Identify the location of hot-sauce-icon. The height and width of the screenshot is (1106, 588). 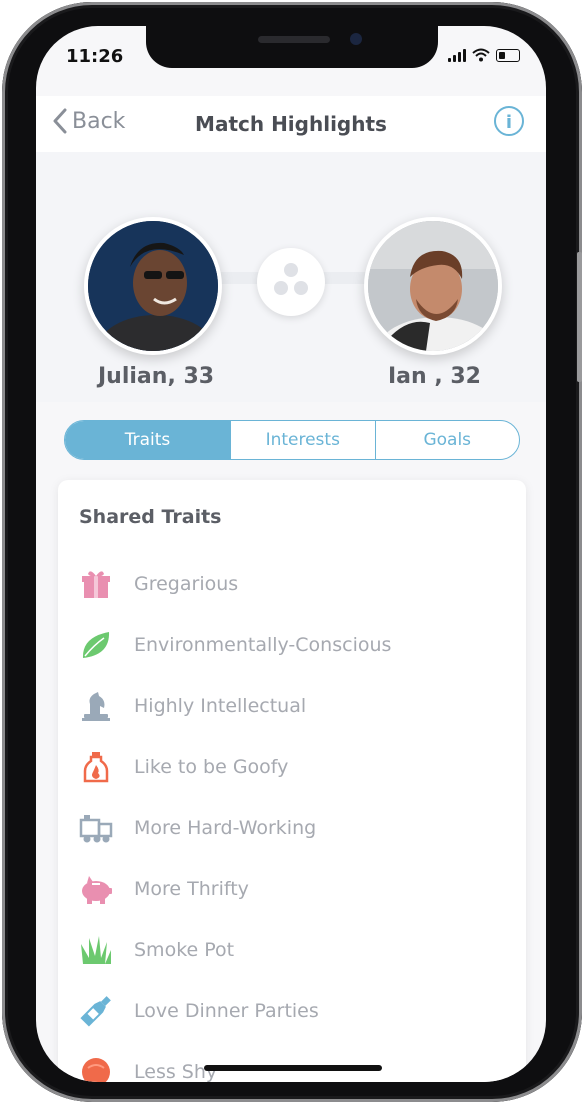
(96, 767).